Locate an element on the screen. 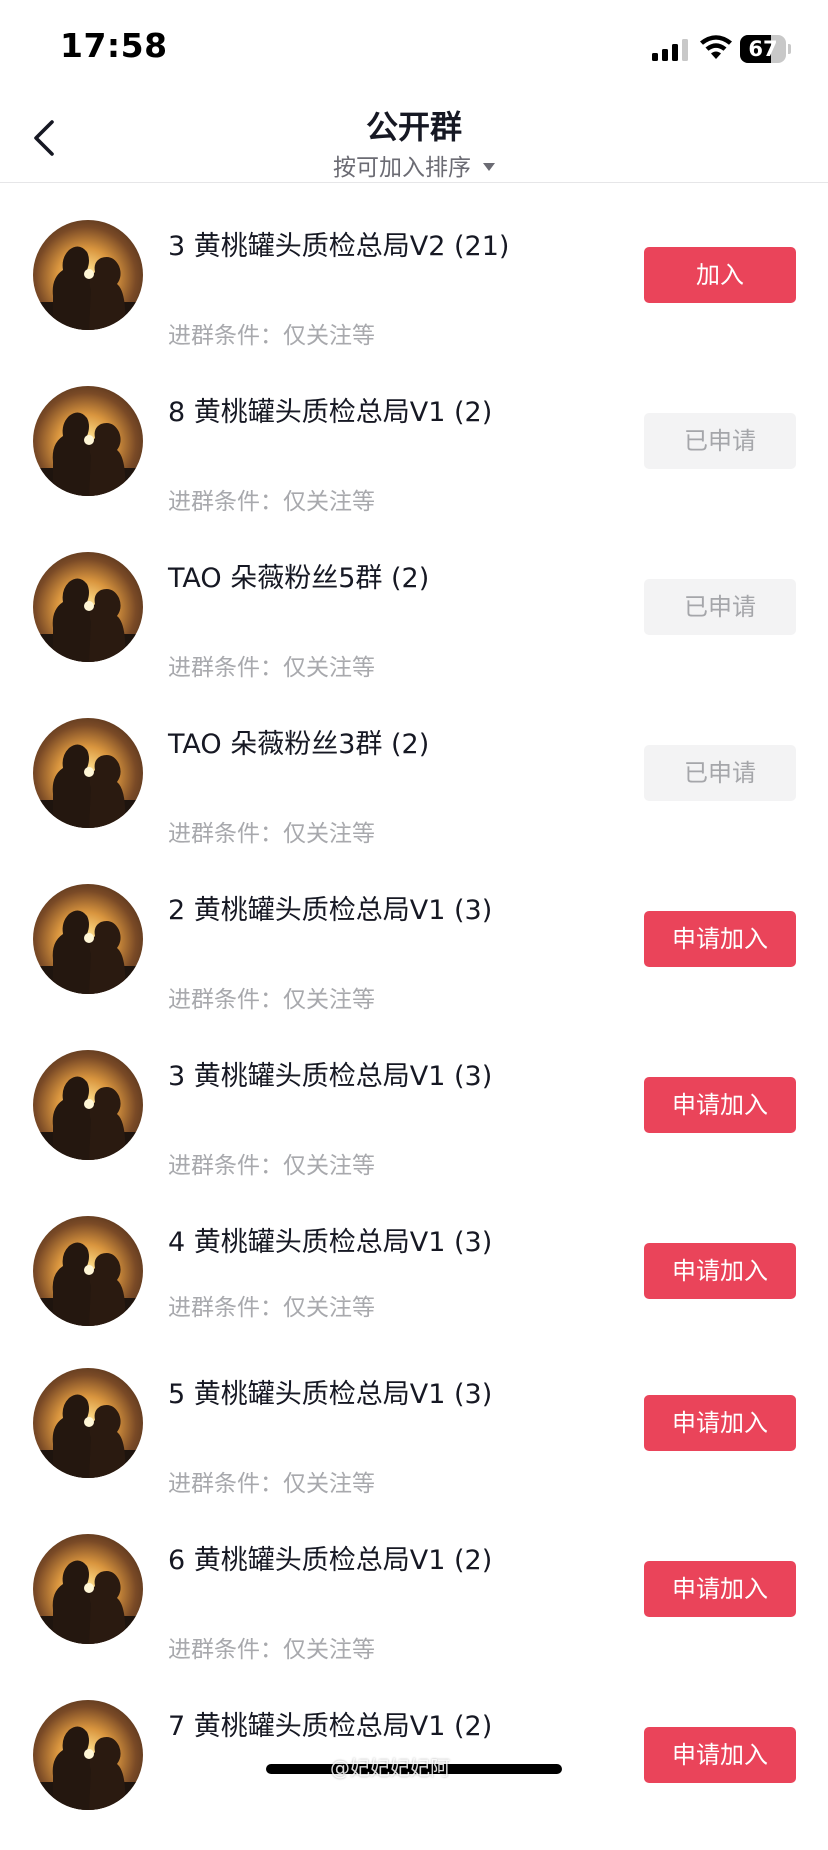 The image size is (828, 1850). group-name: 3 黄桃罐头质检总局V2 (21) is located at coordinates (339, 246).